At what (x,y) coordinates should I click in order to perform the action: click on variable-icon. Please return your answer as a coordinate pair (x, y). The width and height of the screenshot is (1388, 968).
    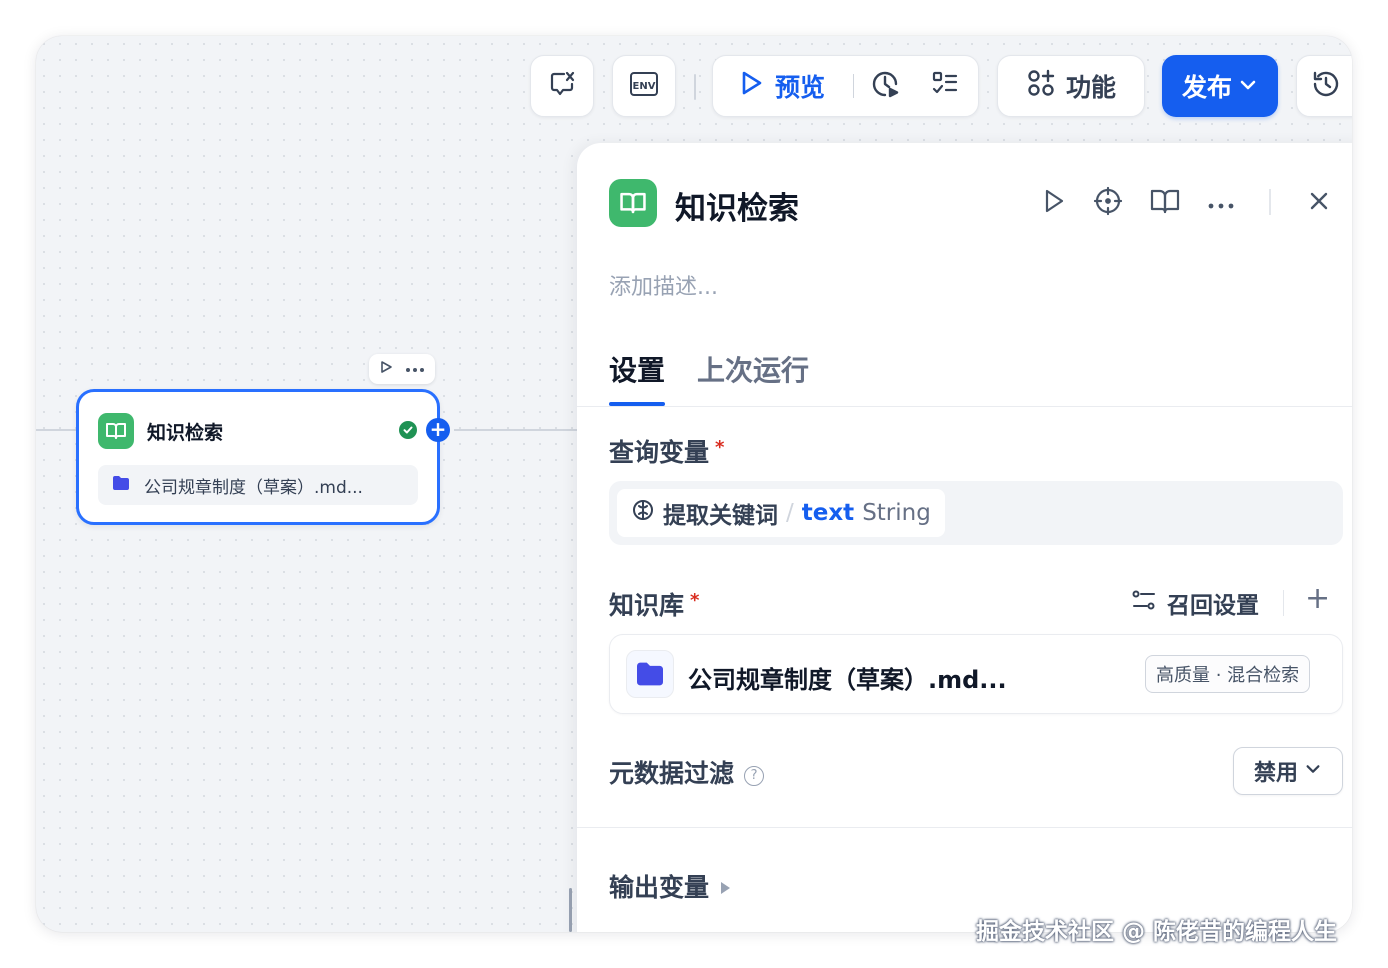
    Looking at the image, I should click on (562, 86).